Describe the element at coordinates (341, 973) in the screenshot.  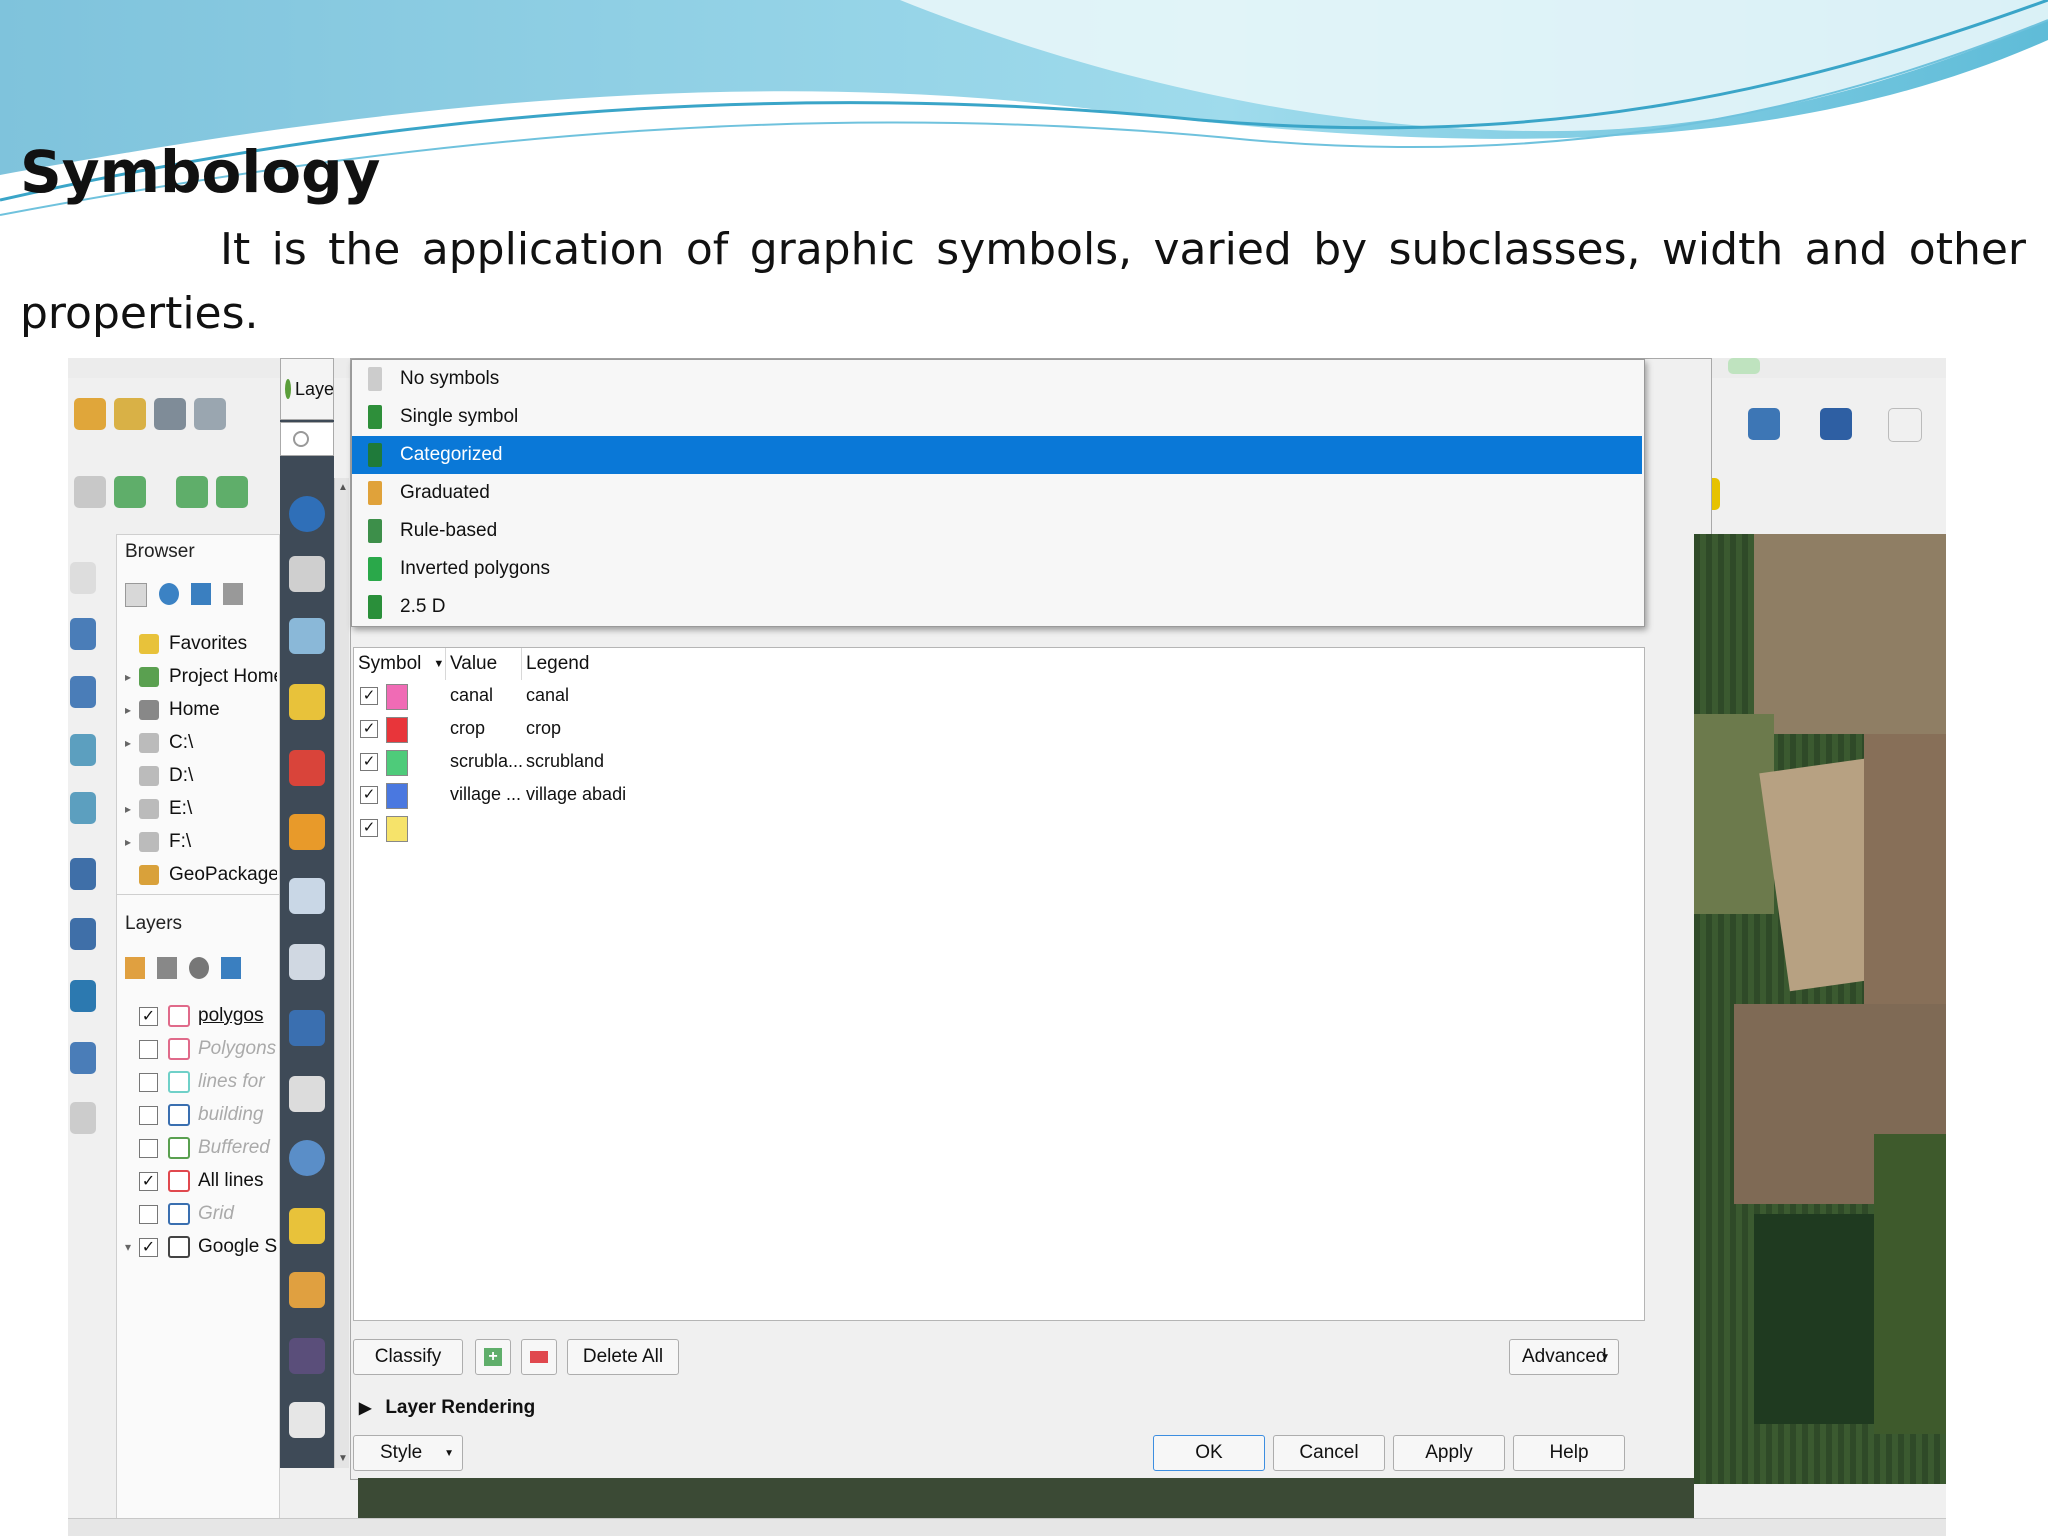
I see `sidebar-scrollbar: ▲ ▼` at that location.